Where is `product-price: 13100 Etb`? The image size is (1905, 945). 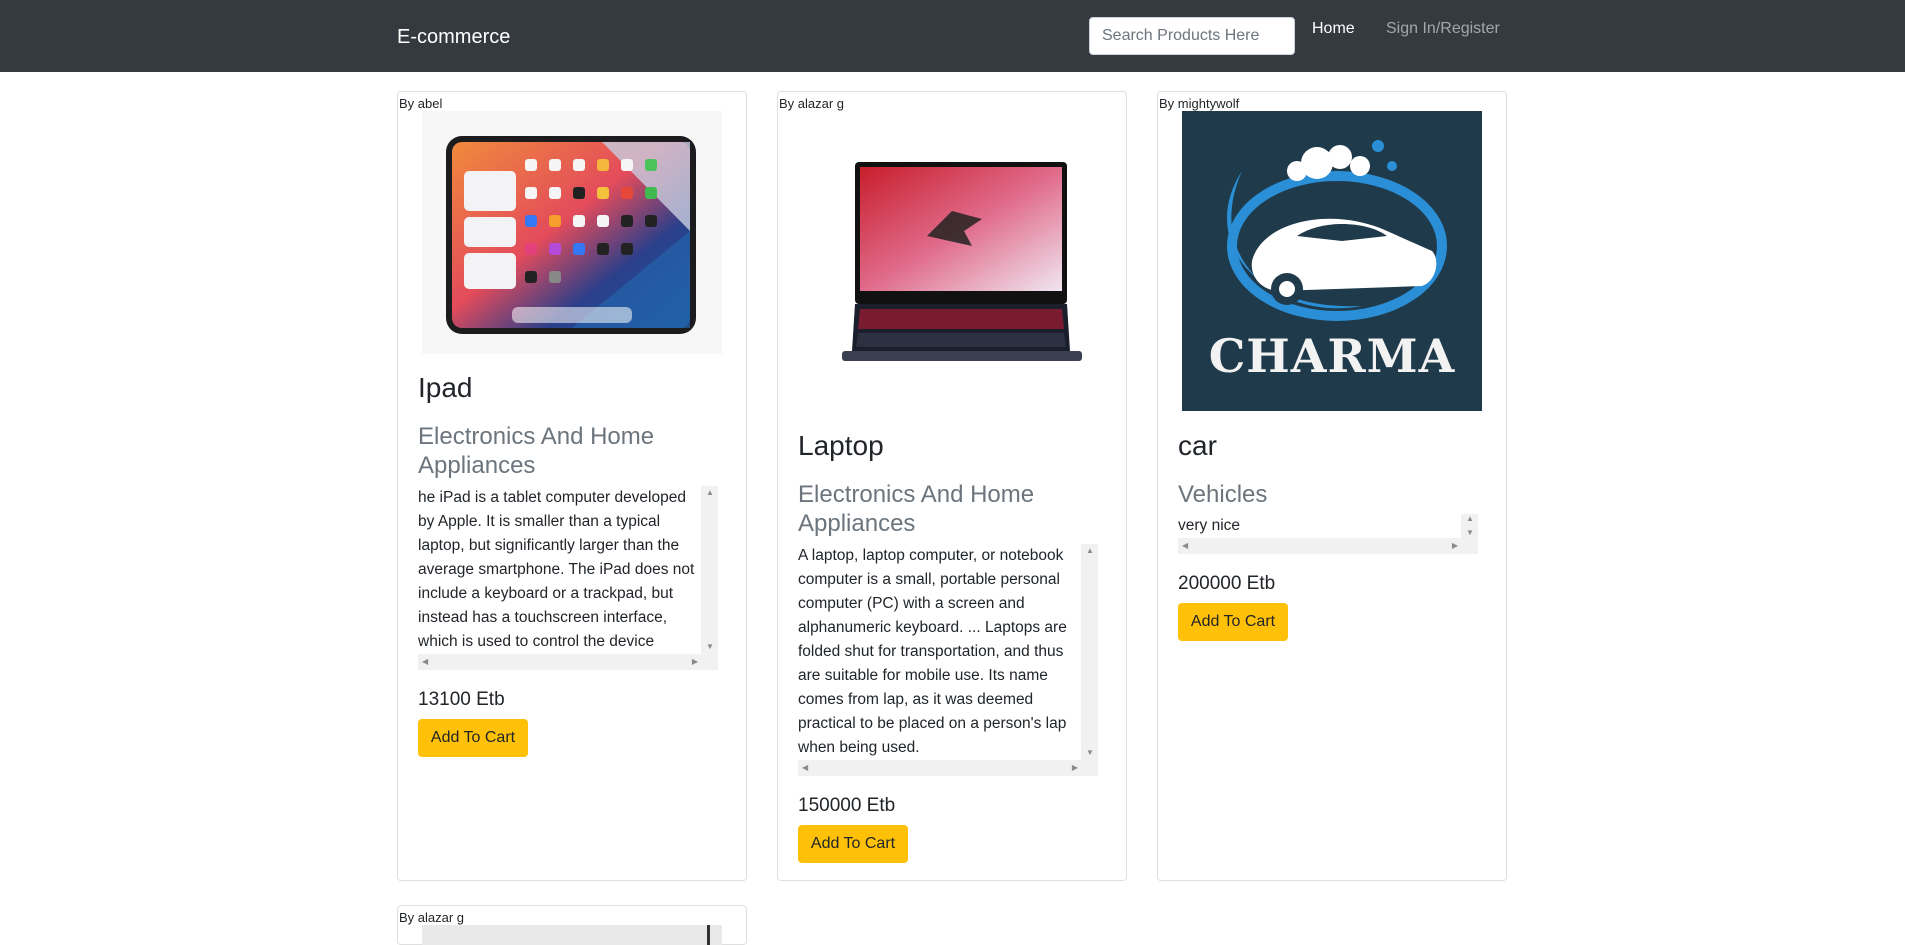
product-price: 13100 Etb is located at coordinates (461, 699).